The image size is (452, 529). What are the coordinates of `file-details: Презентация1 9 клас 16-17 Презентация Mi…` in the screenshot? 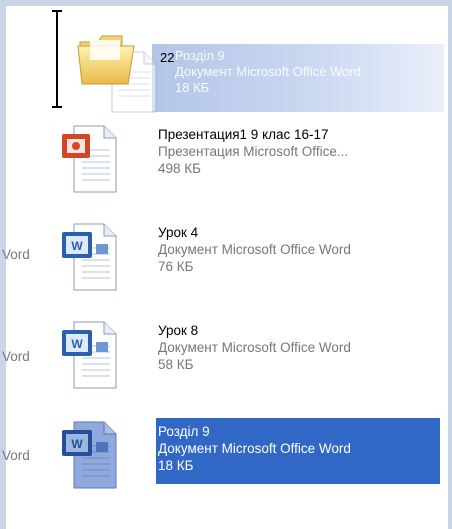 It's located at (253, 151).